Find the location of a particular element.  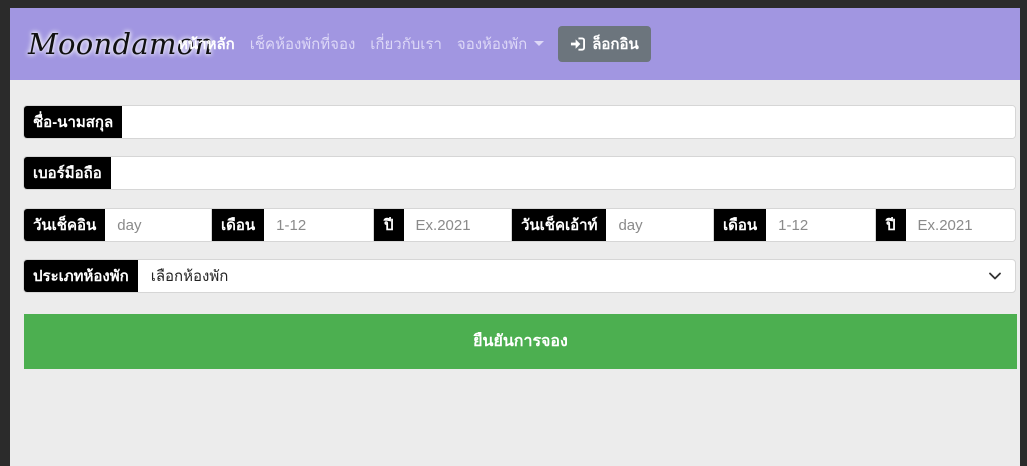

room-type-select: เลือกห้องพัก is located at coordinates (556, 276).